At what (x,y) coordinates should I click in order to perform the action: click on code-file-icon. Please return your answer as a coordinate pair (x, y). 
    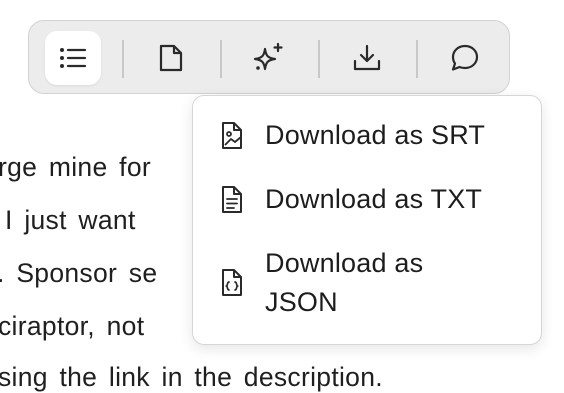
    Looking at the image, I should click on (232, 282).